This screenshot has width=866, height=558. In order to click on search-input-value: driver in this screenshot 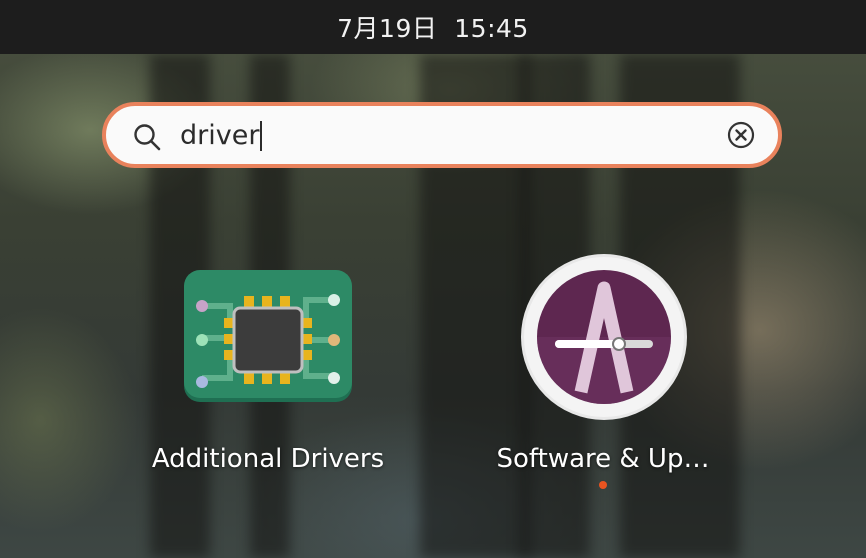, I will do `click(220, 135)`.